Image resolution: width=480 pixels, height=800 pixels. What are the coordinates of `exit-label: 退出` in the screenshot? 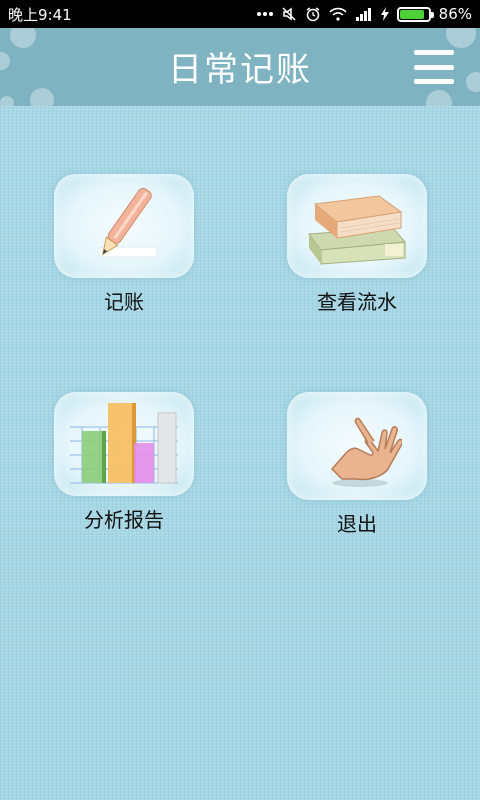 It's located at (357, 524).